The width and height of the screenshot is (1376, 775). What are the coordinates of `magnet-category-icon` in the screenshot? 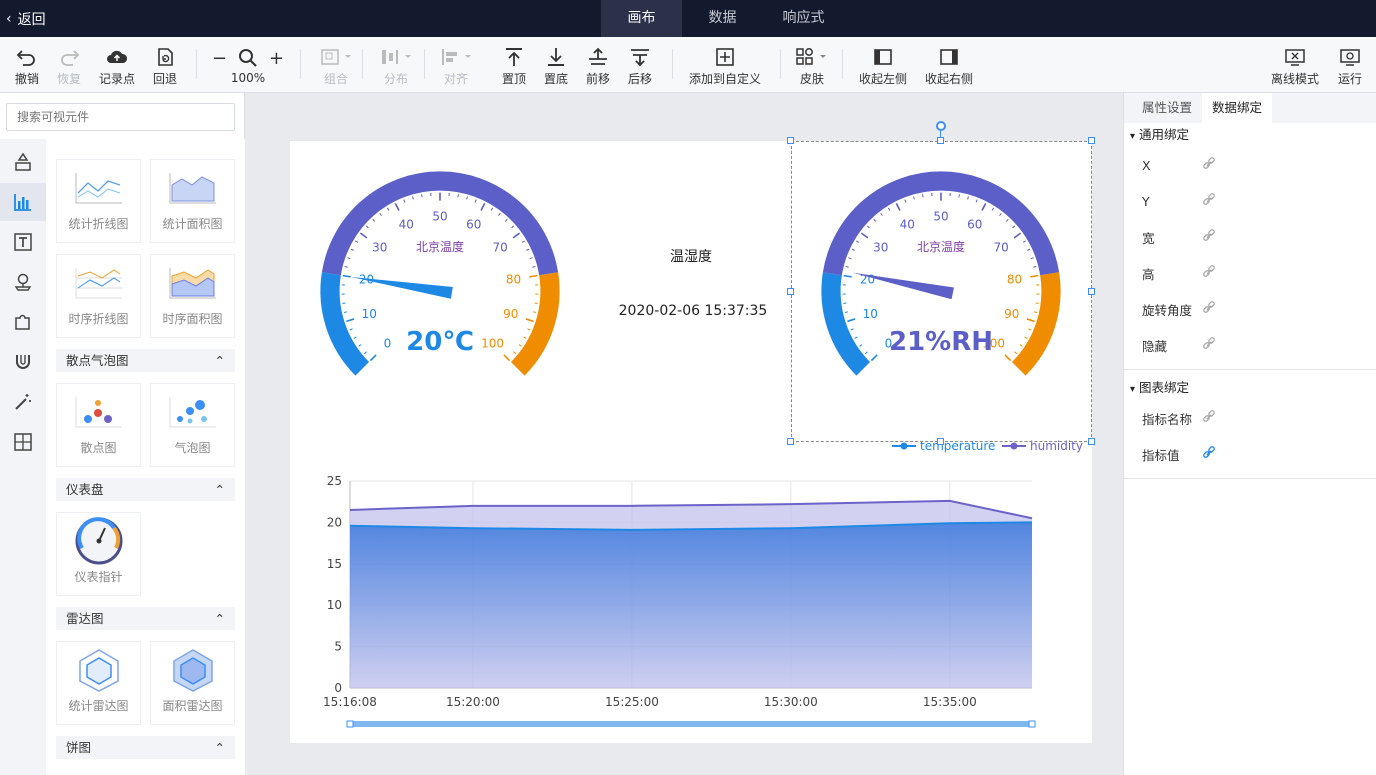 It's located at (23, 362).